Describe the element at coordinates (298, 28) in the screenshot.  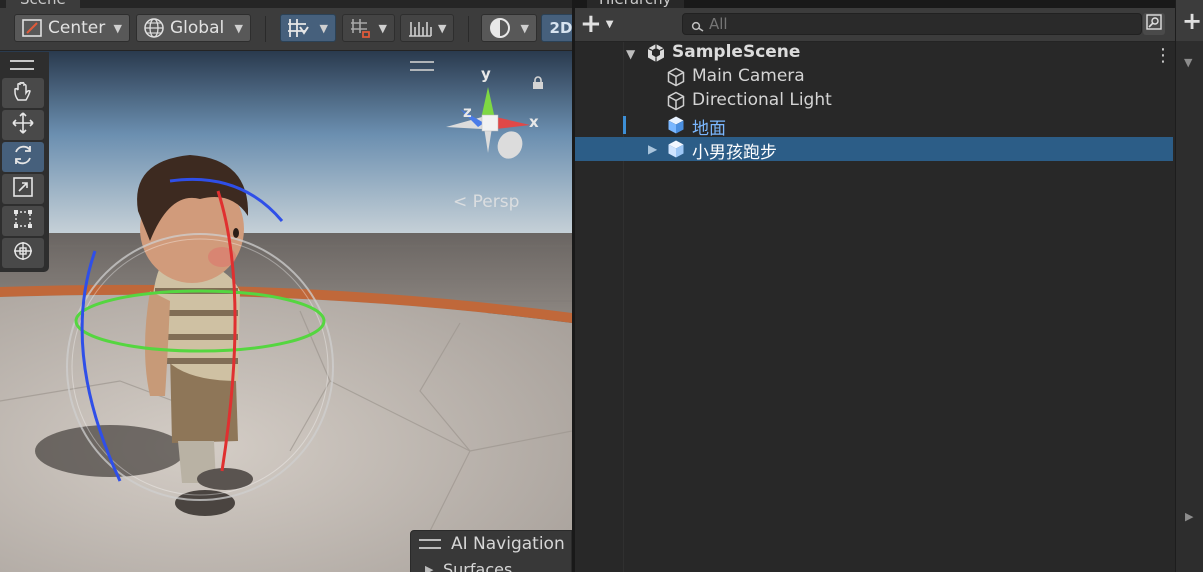
I see `grid-snap-icon` at that location.